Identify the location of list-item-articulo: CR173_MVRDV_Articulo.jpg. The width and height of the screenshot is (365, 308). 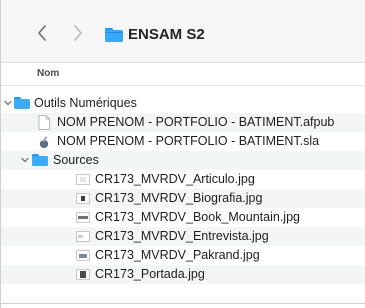
(183, 179).